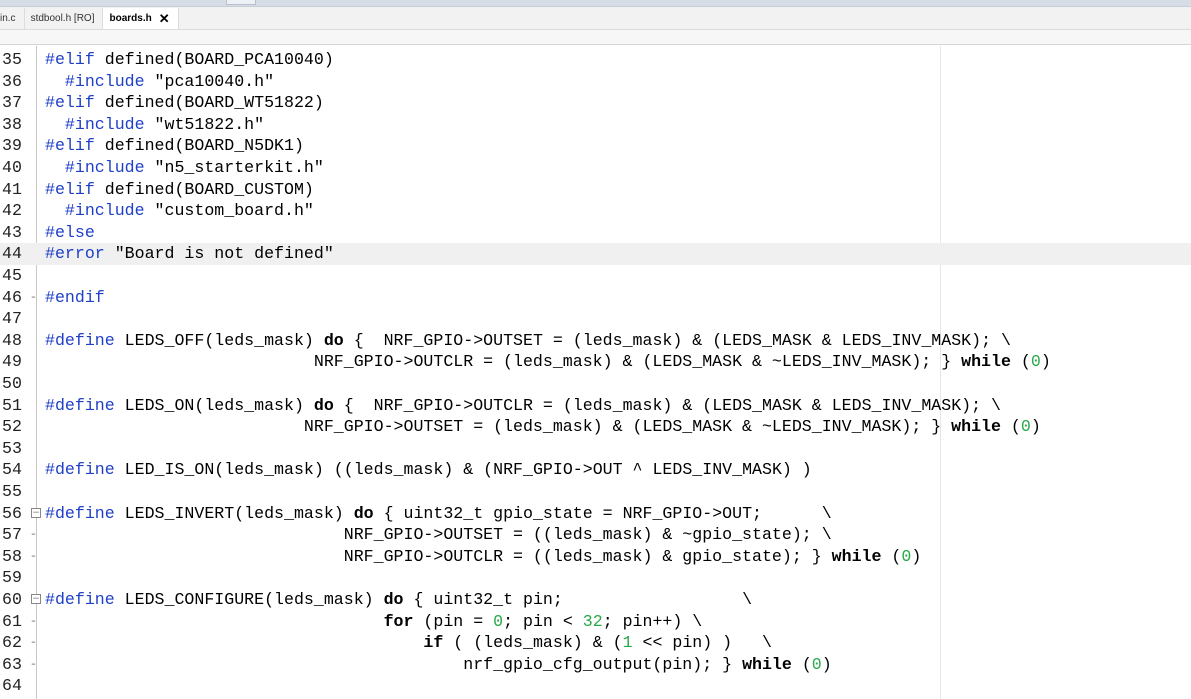 The image size is (1191, 699). What do you see at coordinates (1045, 362) in the screenshot?
I see `code-token: )` at bounding box center [1045, 362].